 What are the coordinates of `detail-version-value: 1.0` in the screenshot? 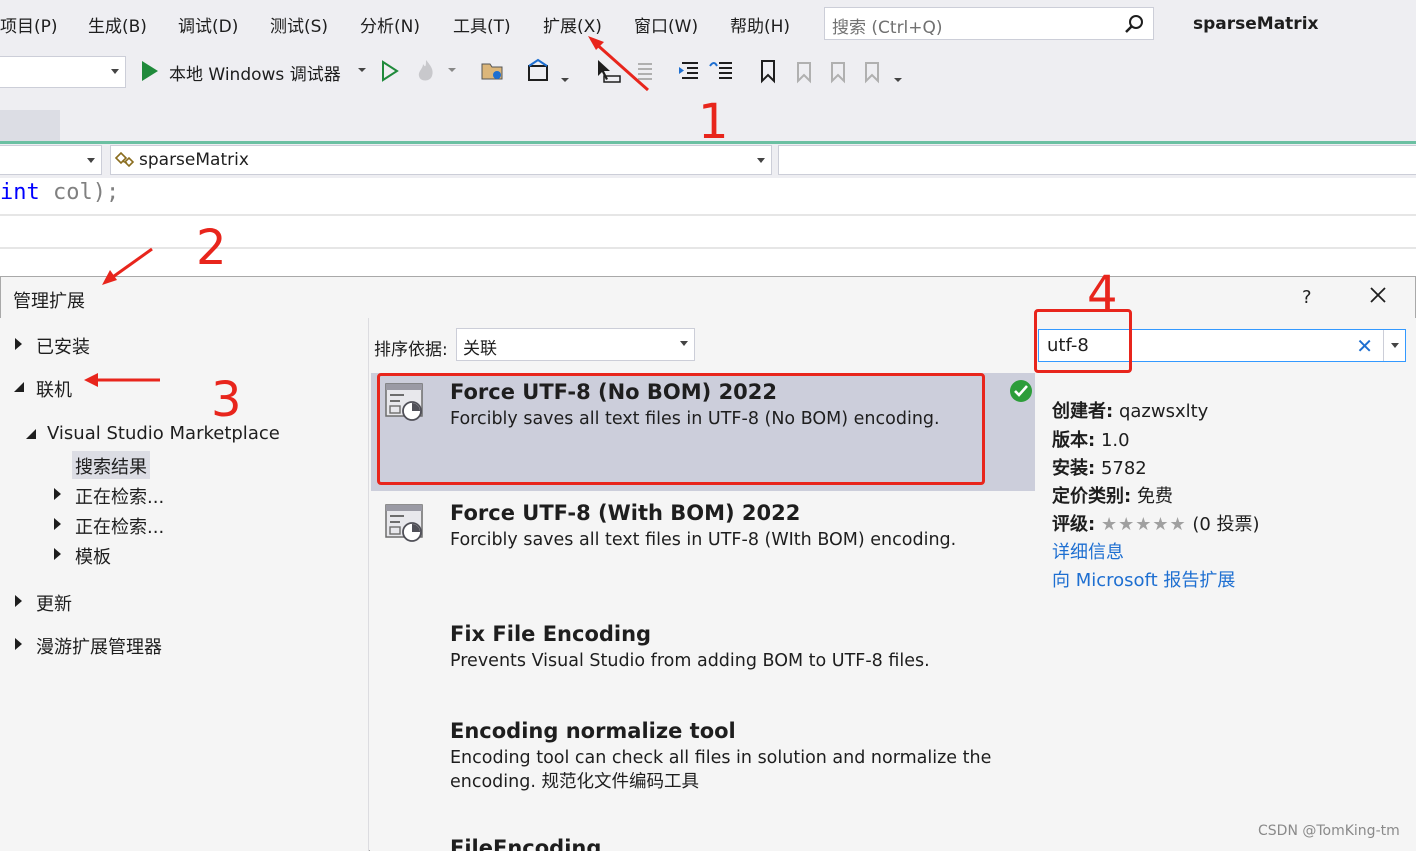 It's located at (1115, 440).